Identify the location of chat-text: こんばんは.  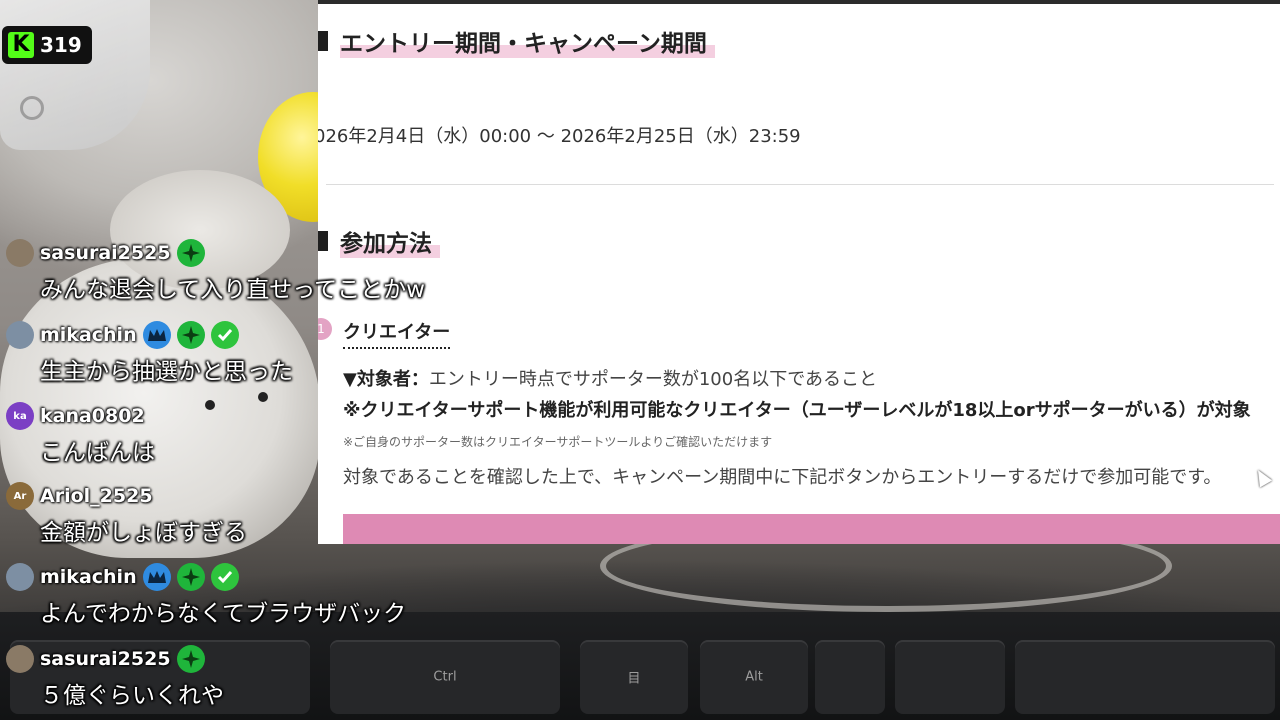
(97, 453).